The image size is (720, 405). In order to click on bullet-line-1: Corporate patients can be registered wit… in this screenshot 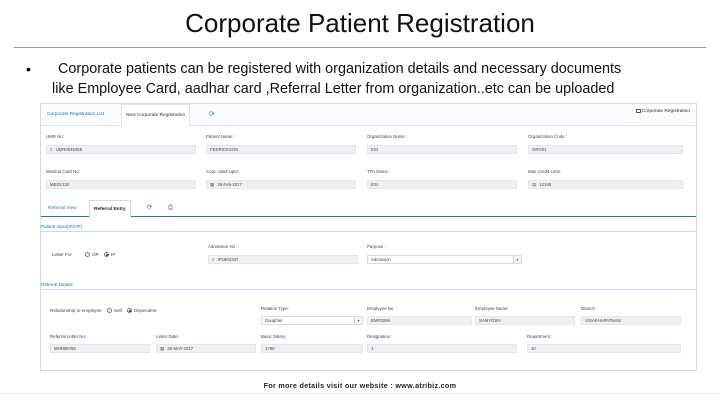, I will do `click(340, 69)`.